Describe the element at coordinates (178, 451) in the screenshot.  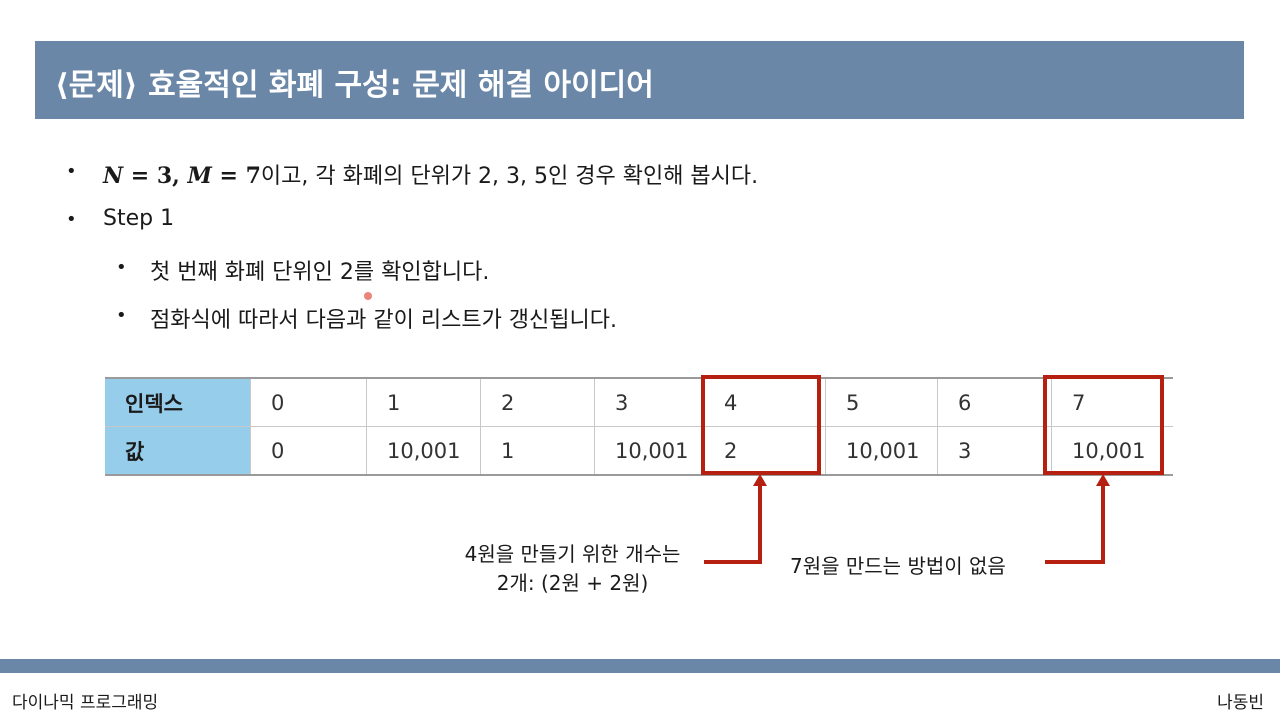
I see `value-header: 값` at that location.